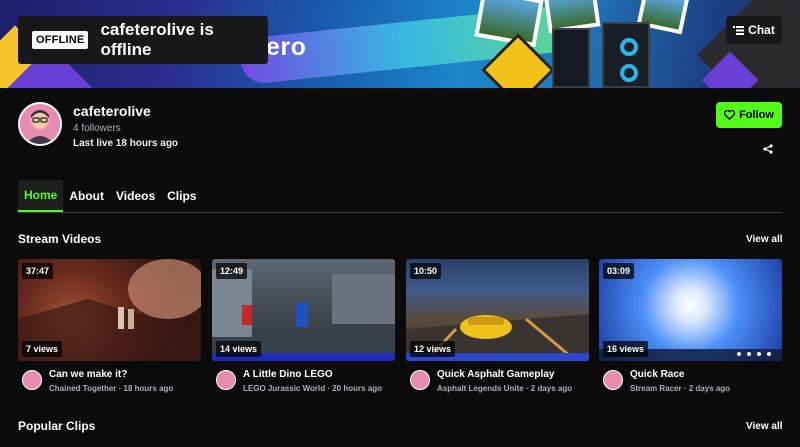 This screenshot has width=800, height=447. I want to click on tab-clips: Clips, so click(181, 196).